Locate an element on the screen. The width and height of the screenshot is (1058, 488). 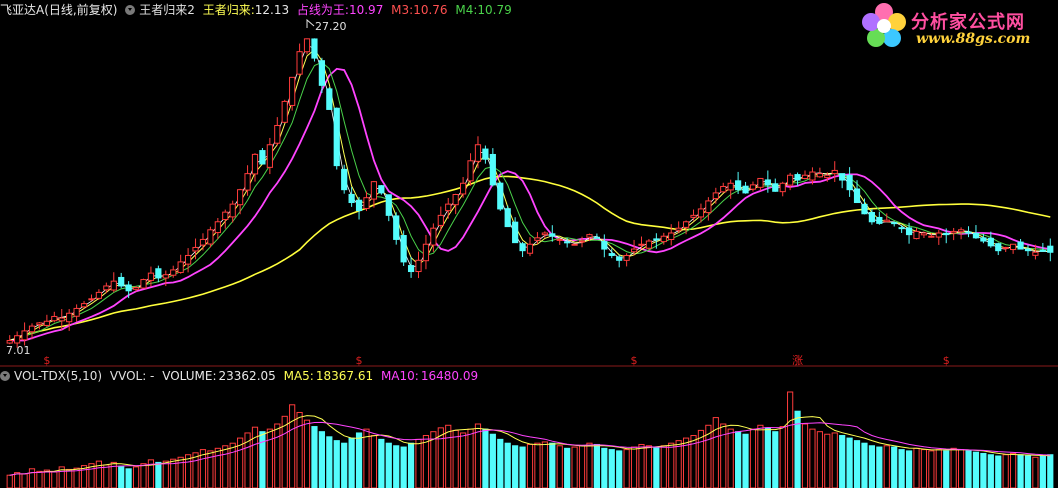
ma5-value: 18367.61 is located at coordinates (344, 376).